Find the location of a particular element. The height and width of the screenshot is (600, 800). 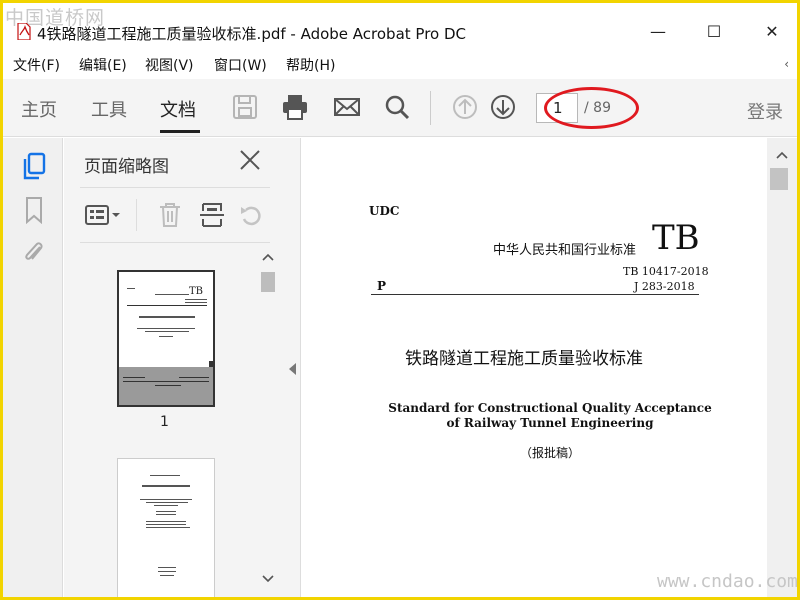

chevron-down-icon is located at coordinates (268, 579).